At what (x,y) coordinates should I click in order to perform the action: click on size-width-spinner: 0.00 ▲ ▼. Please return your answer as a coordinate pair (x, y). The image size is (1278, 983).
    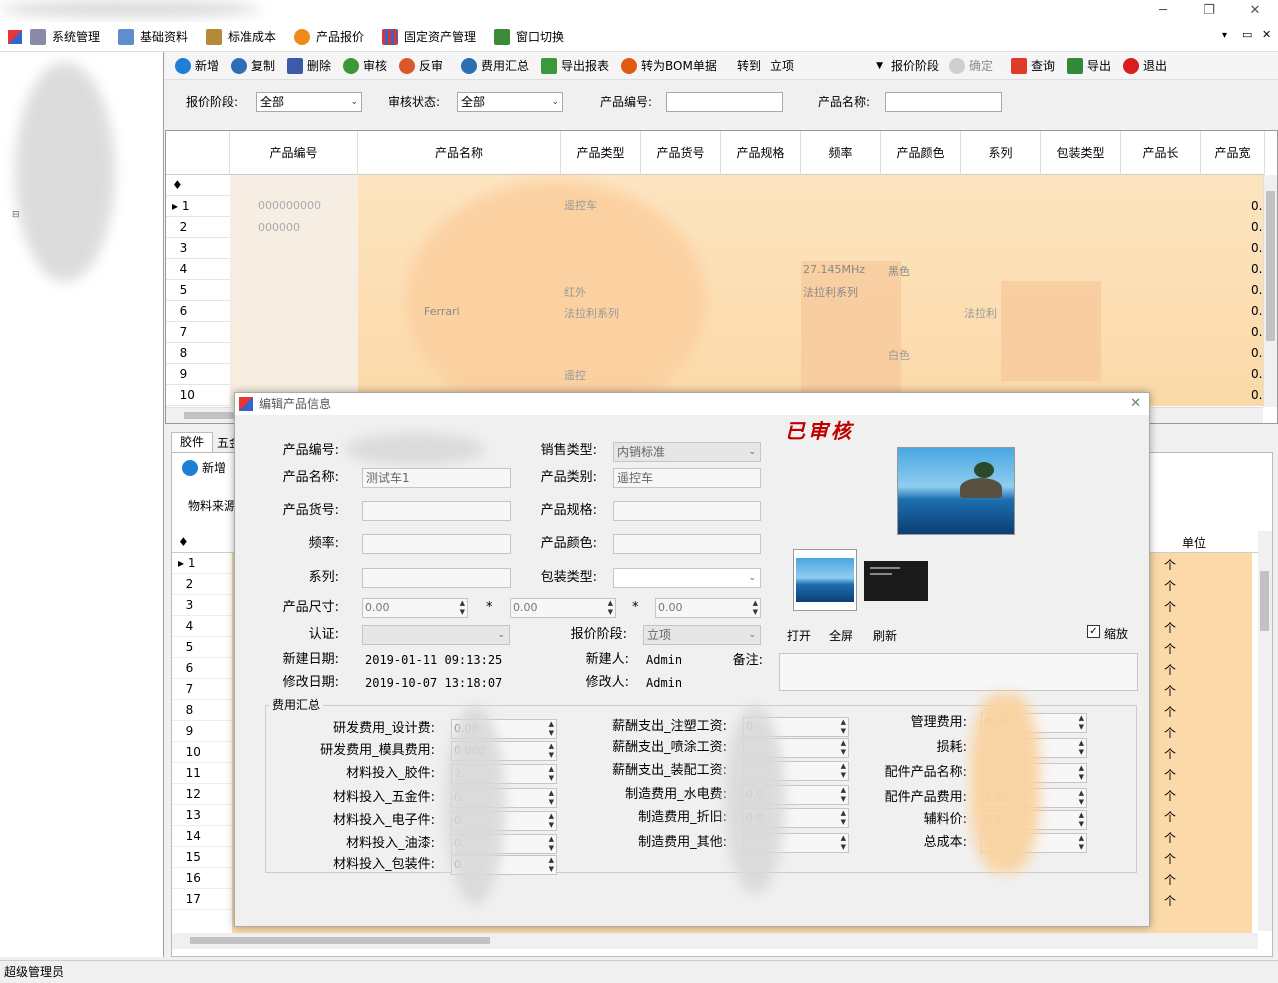
    Looking at the image, I should click on (563, 608).